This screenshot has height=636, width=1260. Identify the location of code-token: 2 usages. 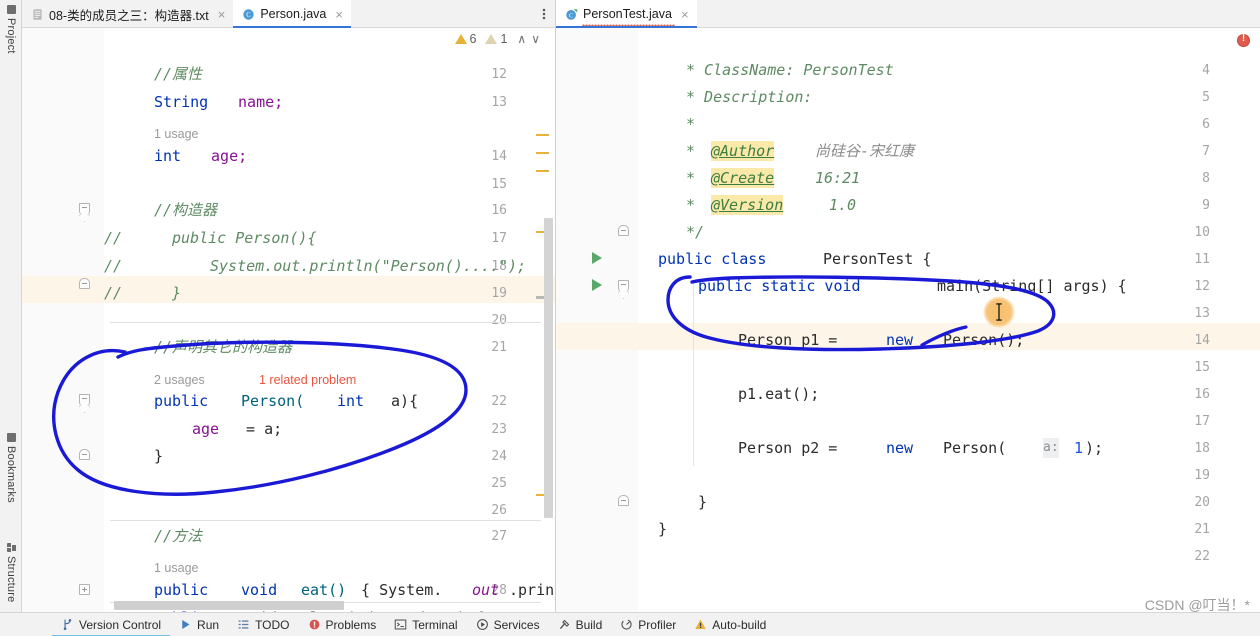
(179, 380).